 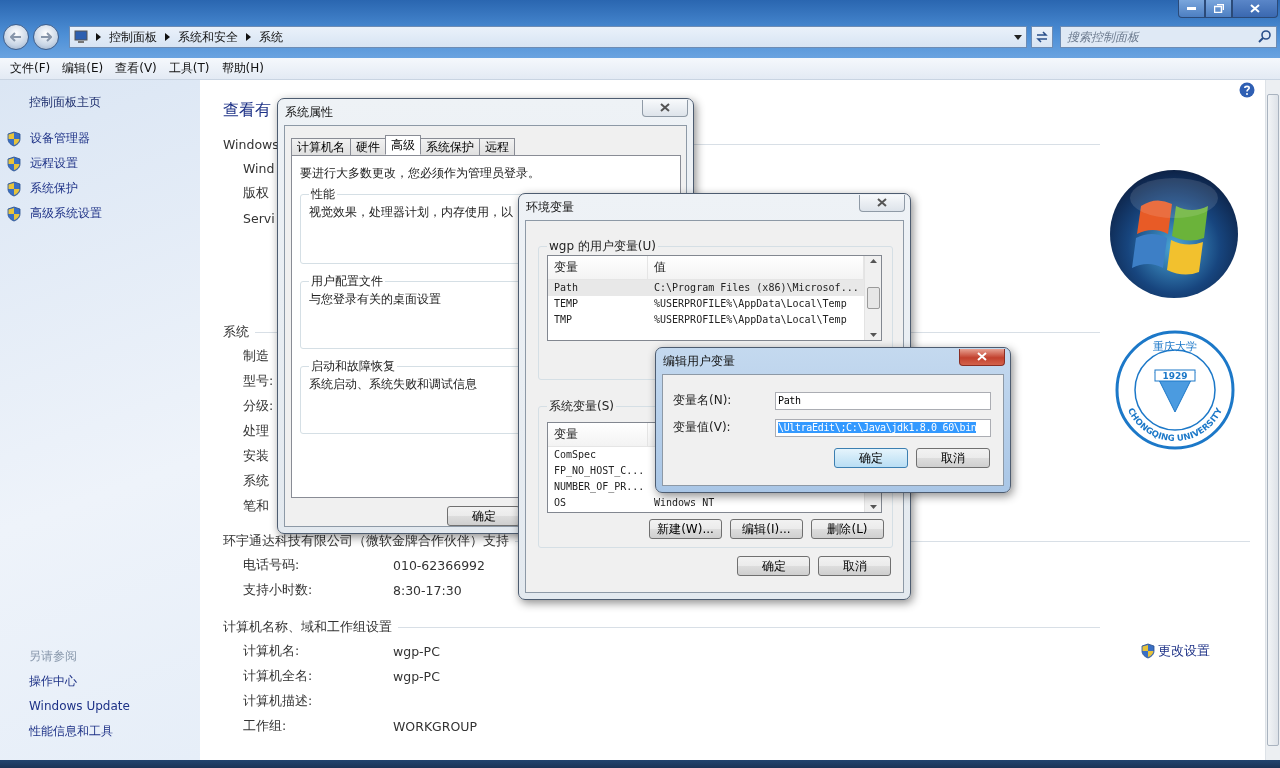 I want to click on back-button, so click(x=16, y=37).